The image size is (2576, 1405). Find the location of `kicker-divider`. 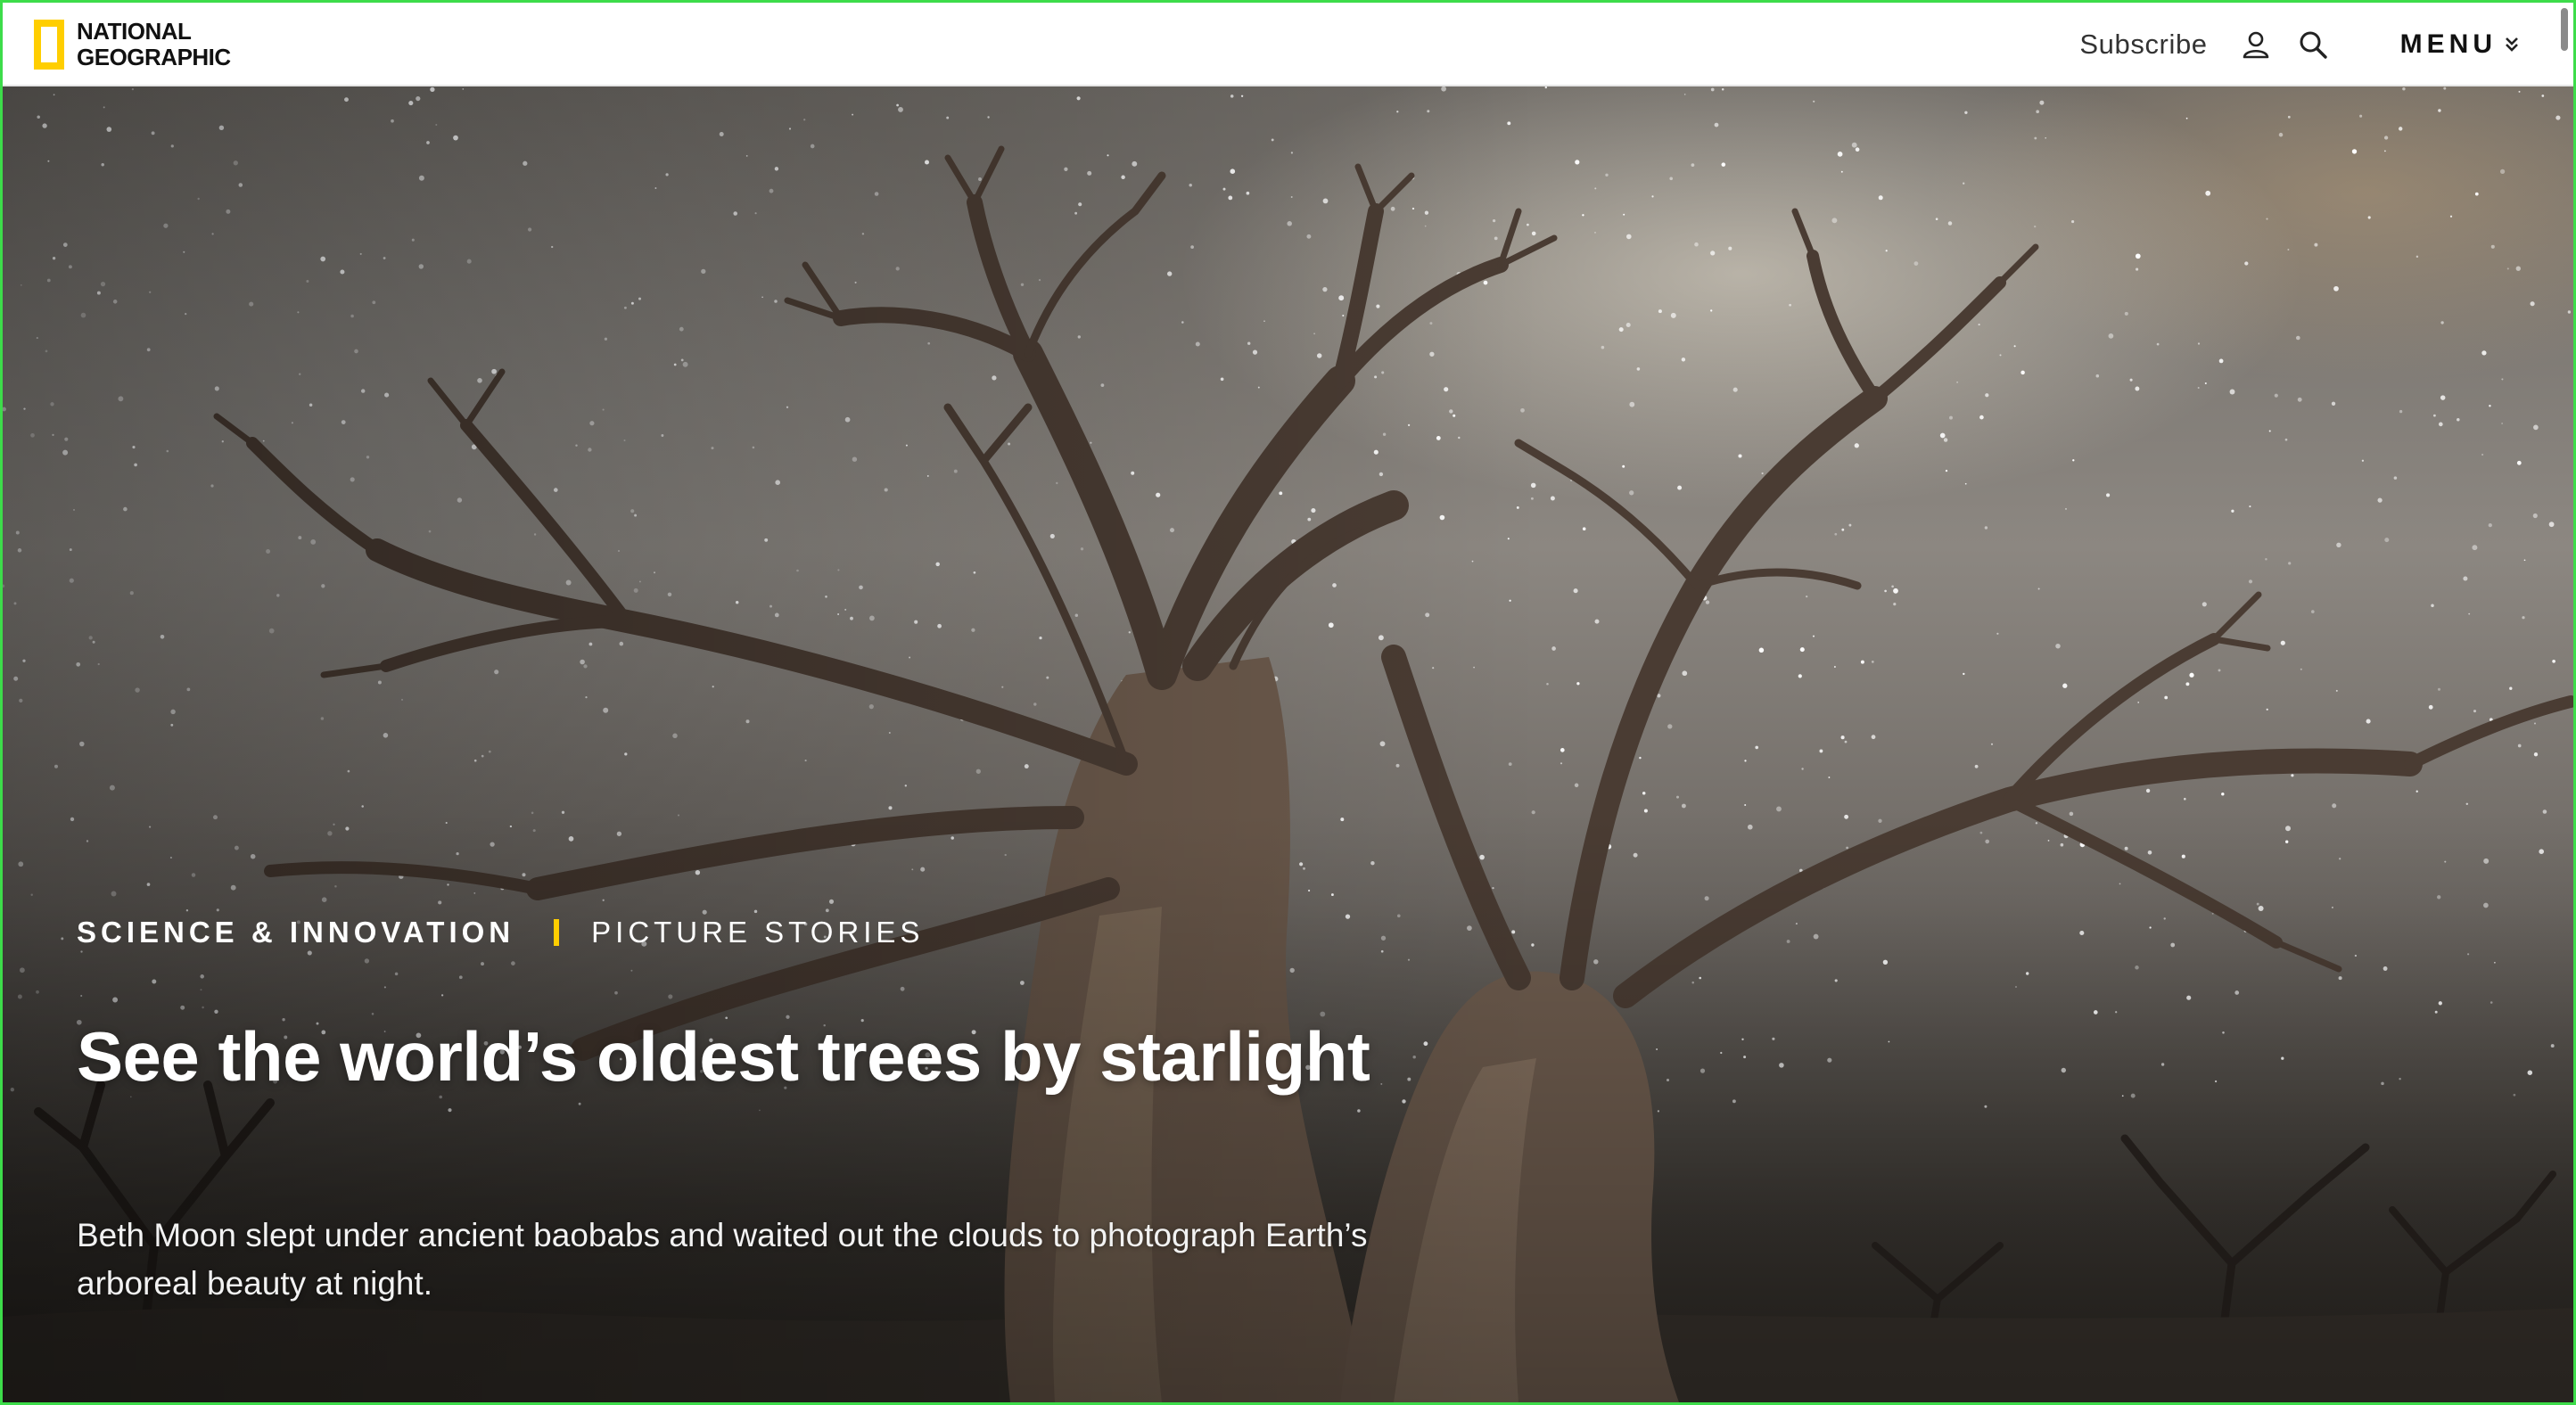

kicker-divider is located at coordinates (557, 932).